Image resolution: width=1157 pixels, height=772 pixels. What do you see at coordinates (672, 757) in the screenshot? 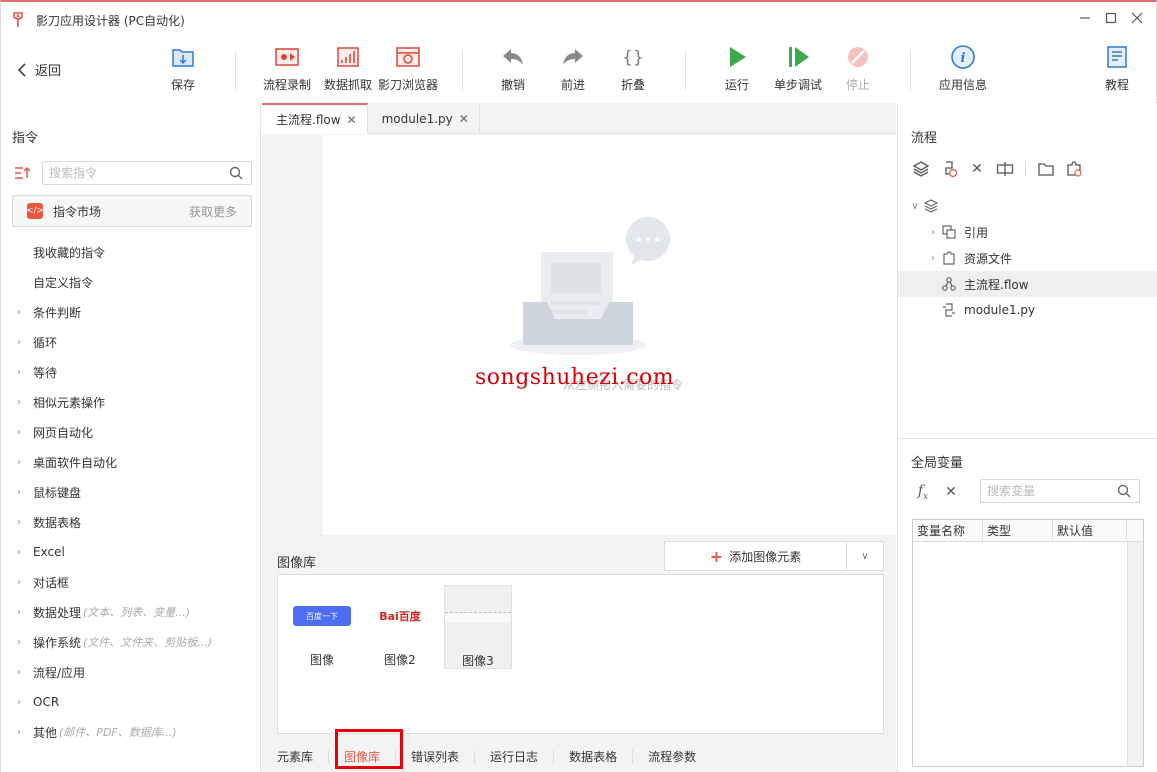
I see `tab-flow-params: 流程参数` at bounding box center [672, 757].